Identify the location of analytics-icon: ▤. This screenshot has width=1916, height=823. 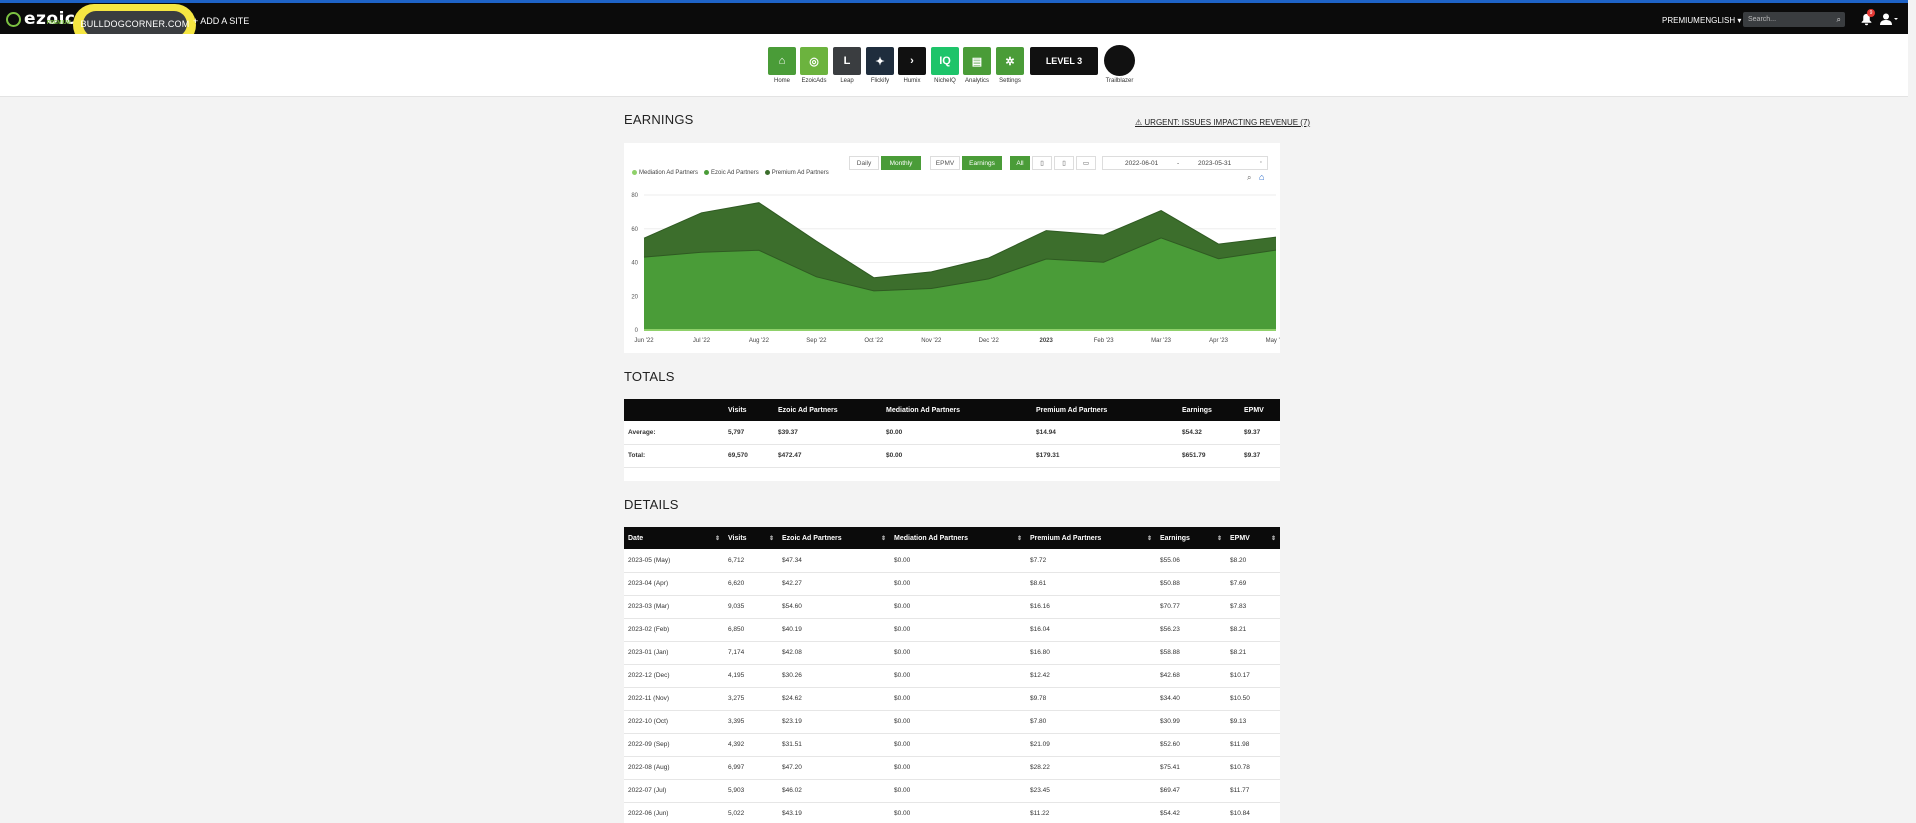
(977, 61).